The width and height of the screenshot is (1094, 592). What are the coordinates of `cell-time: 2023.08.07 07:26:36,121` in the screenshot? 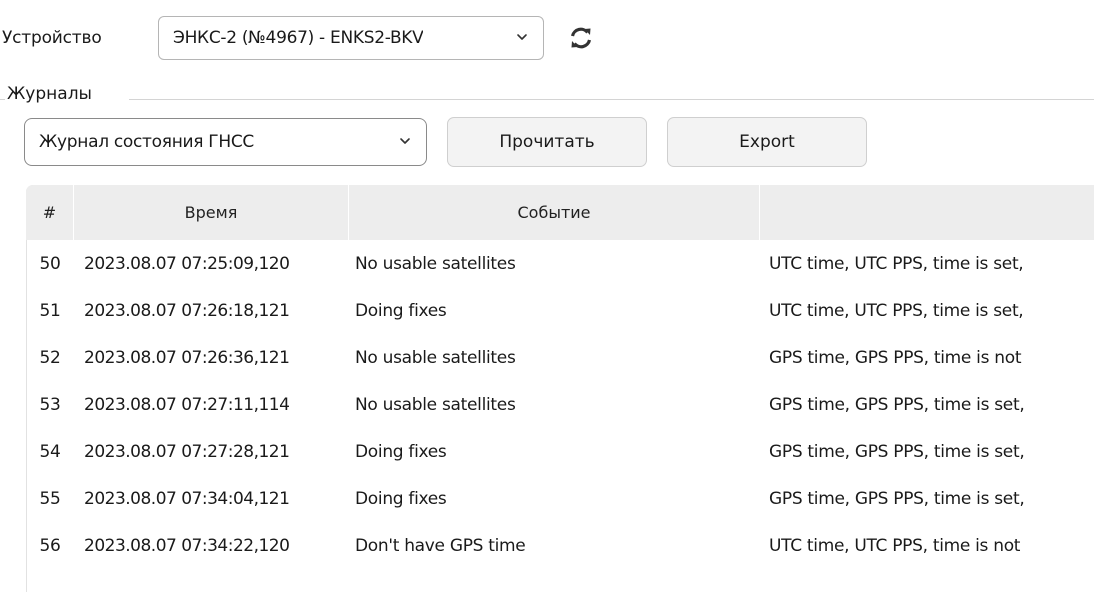 It's located at (187, 357).